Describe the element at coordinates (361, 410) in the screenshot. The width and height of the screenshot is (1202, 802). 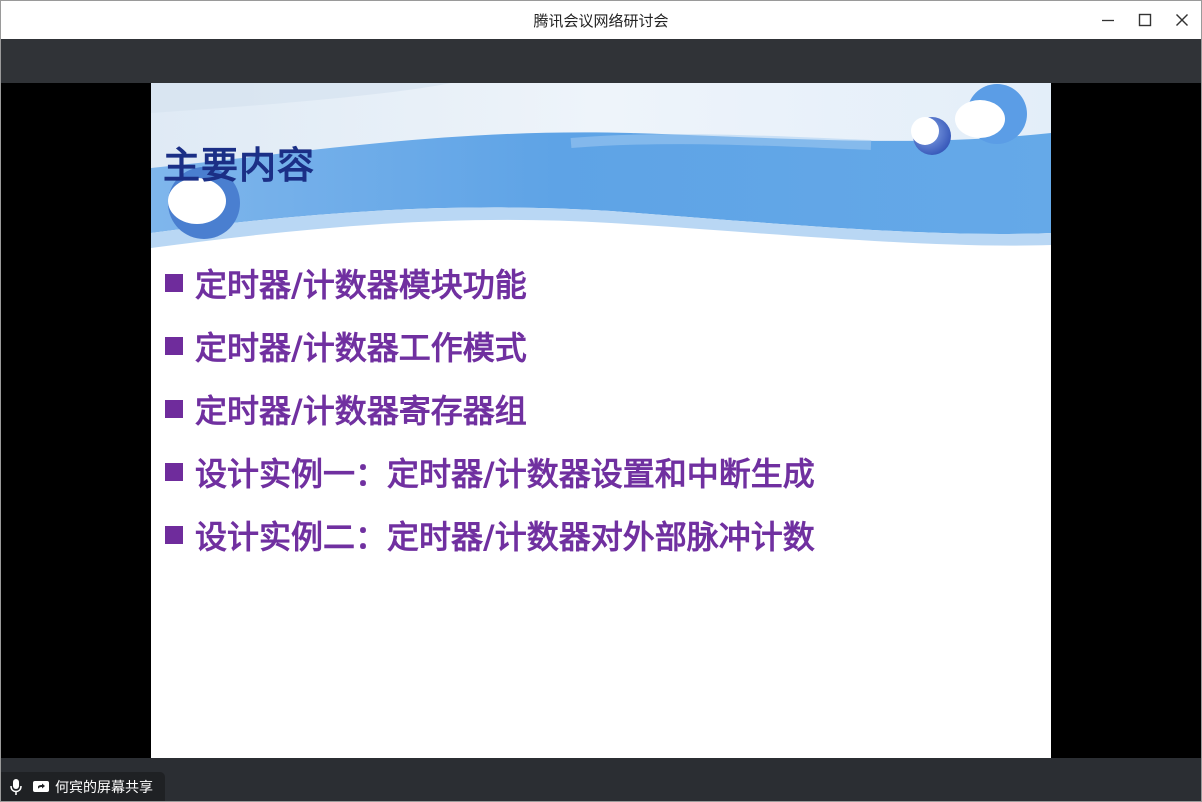
I see `bullet-text: 定时器/计数器寄存器组` at that location.